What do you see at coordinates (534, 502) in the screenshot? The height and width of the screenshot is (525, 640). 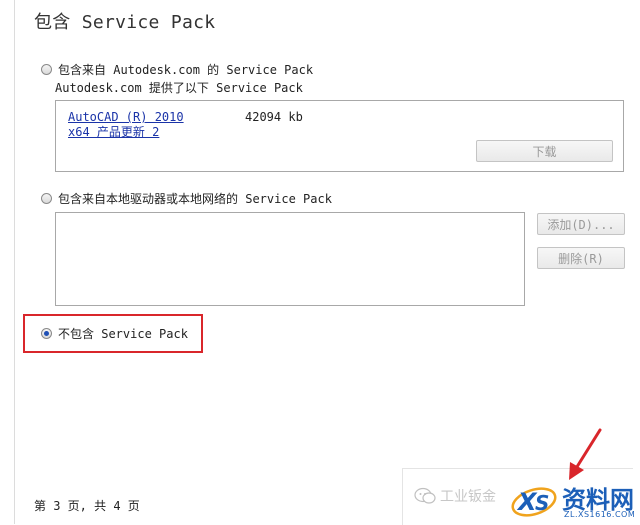 I see `xs-logo-icon: X S` at bounding box center [534, 502].